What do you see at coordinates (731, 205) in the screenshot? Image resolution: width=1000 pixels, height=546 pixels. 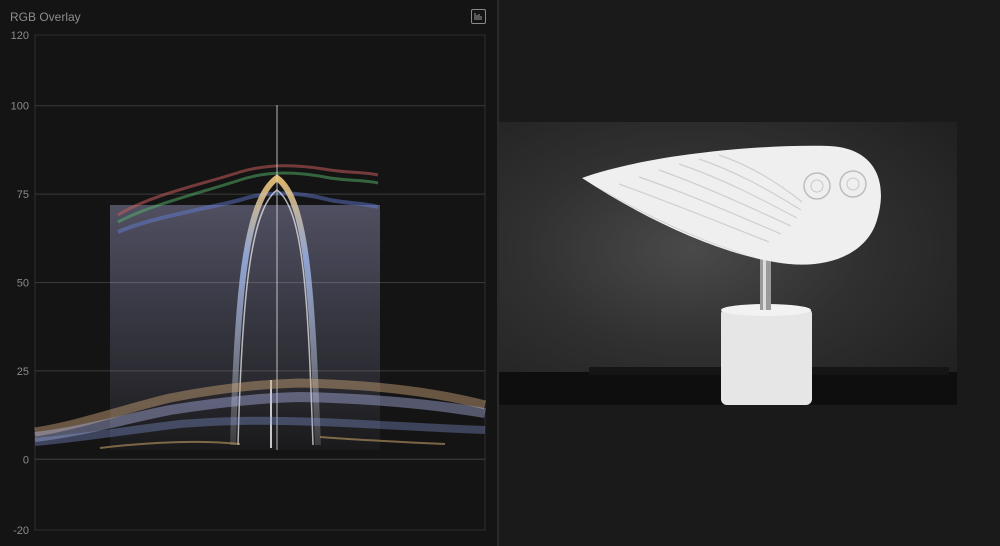 I see `owl-body` at bounding box center [731, 205].